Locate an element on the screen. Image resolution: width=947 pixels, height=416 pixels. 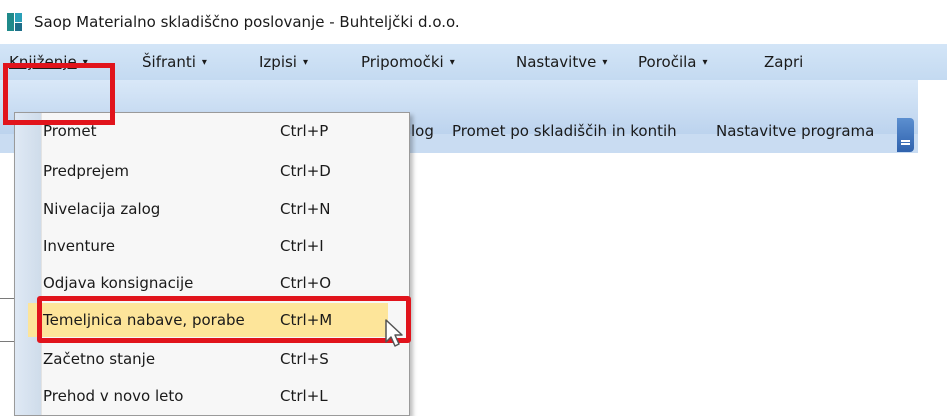
menu-item-label: Predprejem is located at coordinates (86, 171).